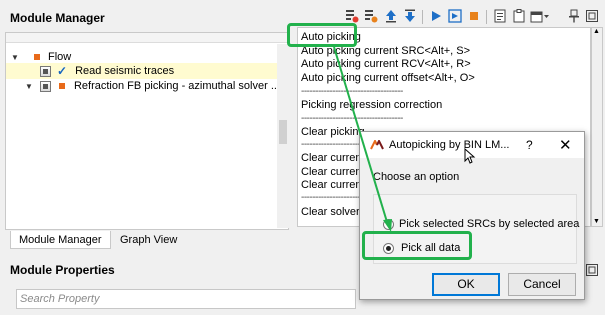 This screenshot has height=315, width=605. I want to click on annotation-arrow, so click(362, 139).